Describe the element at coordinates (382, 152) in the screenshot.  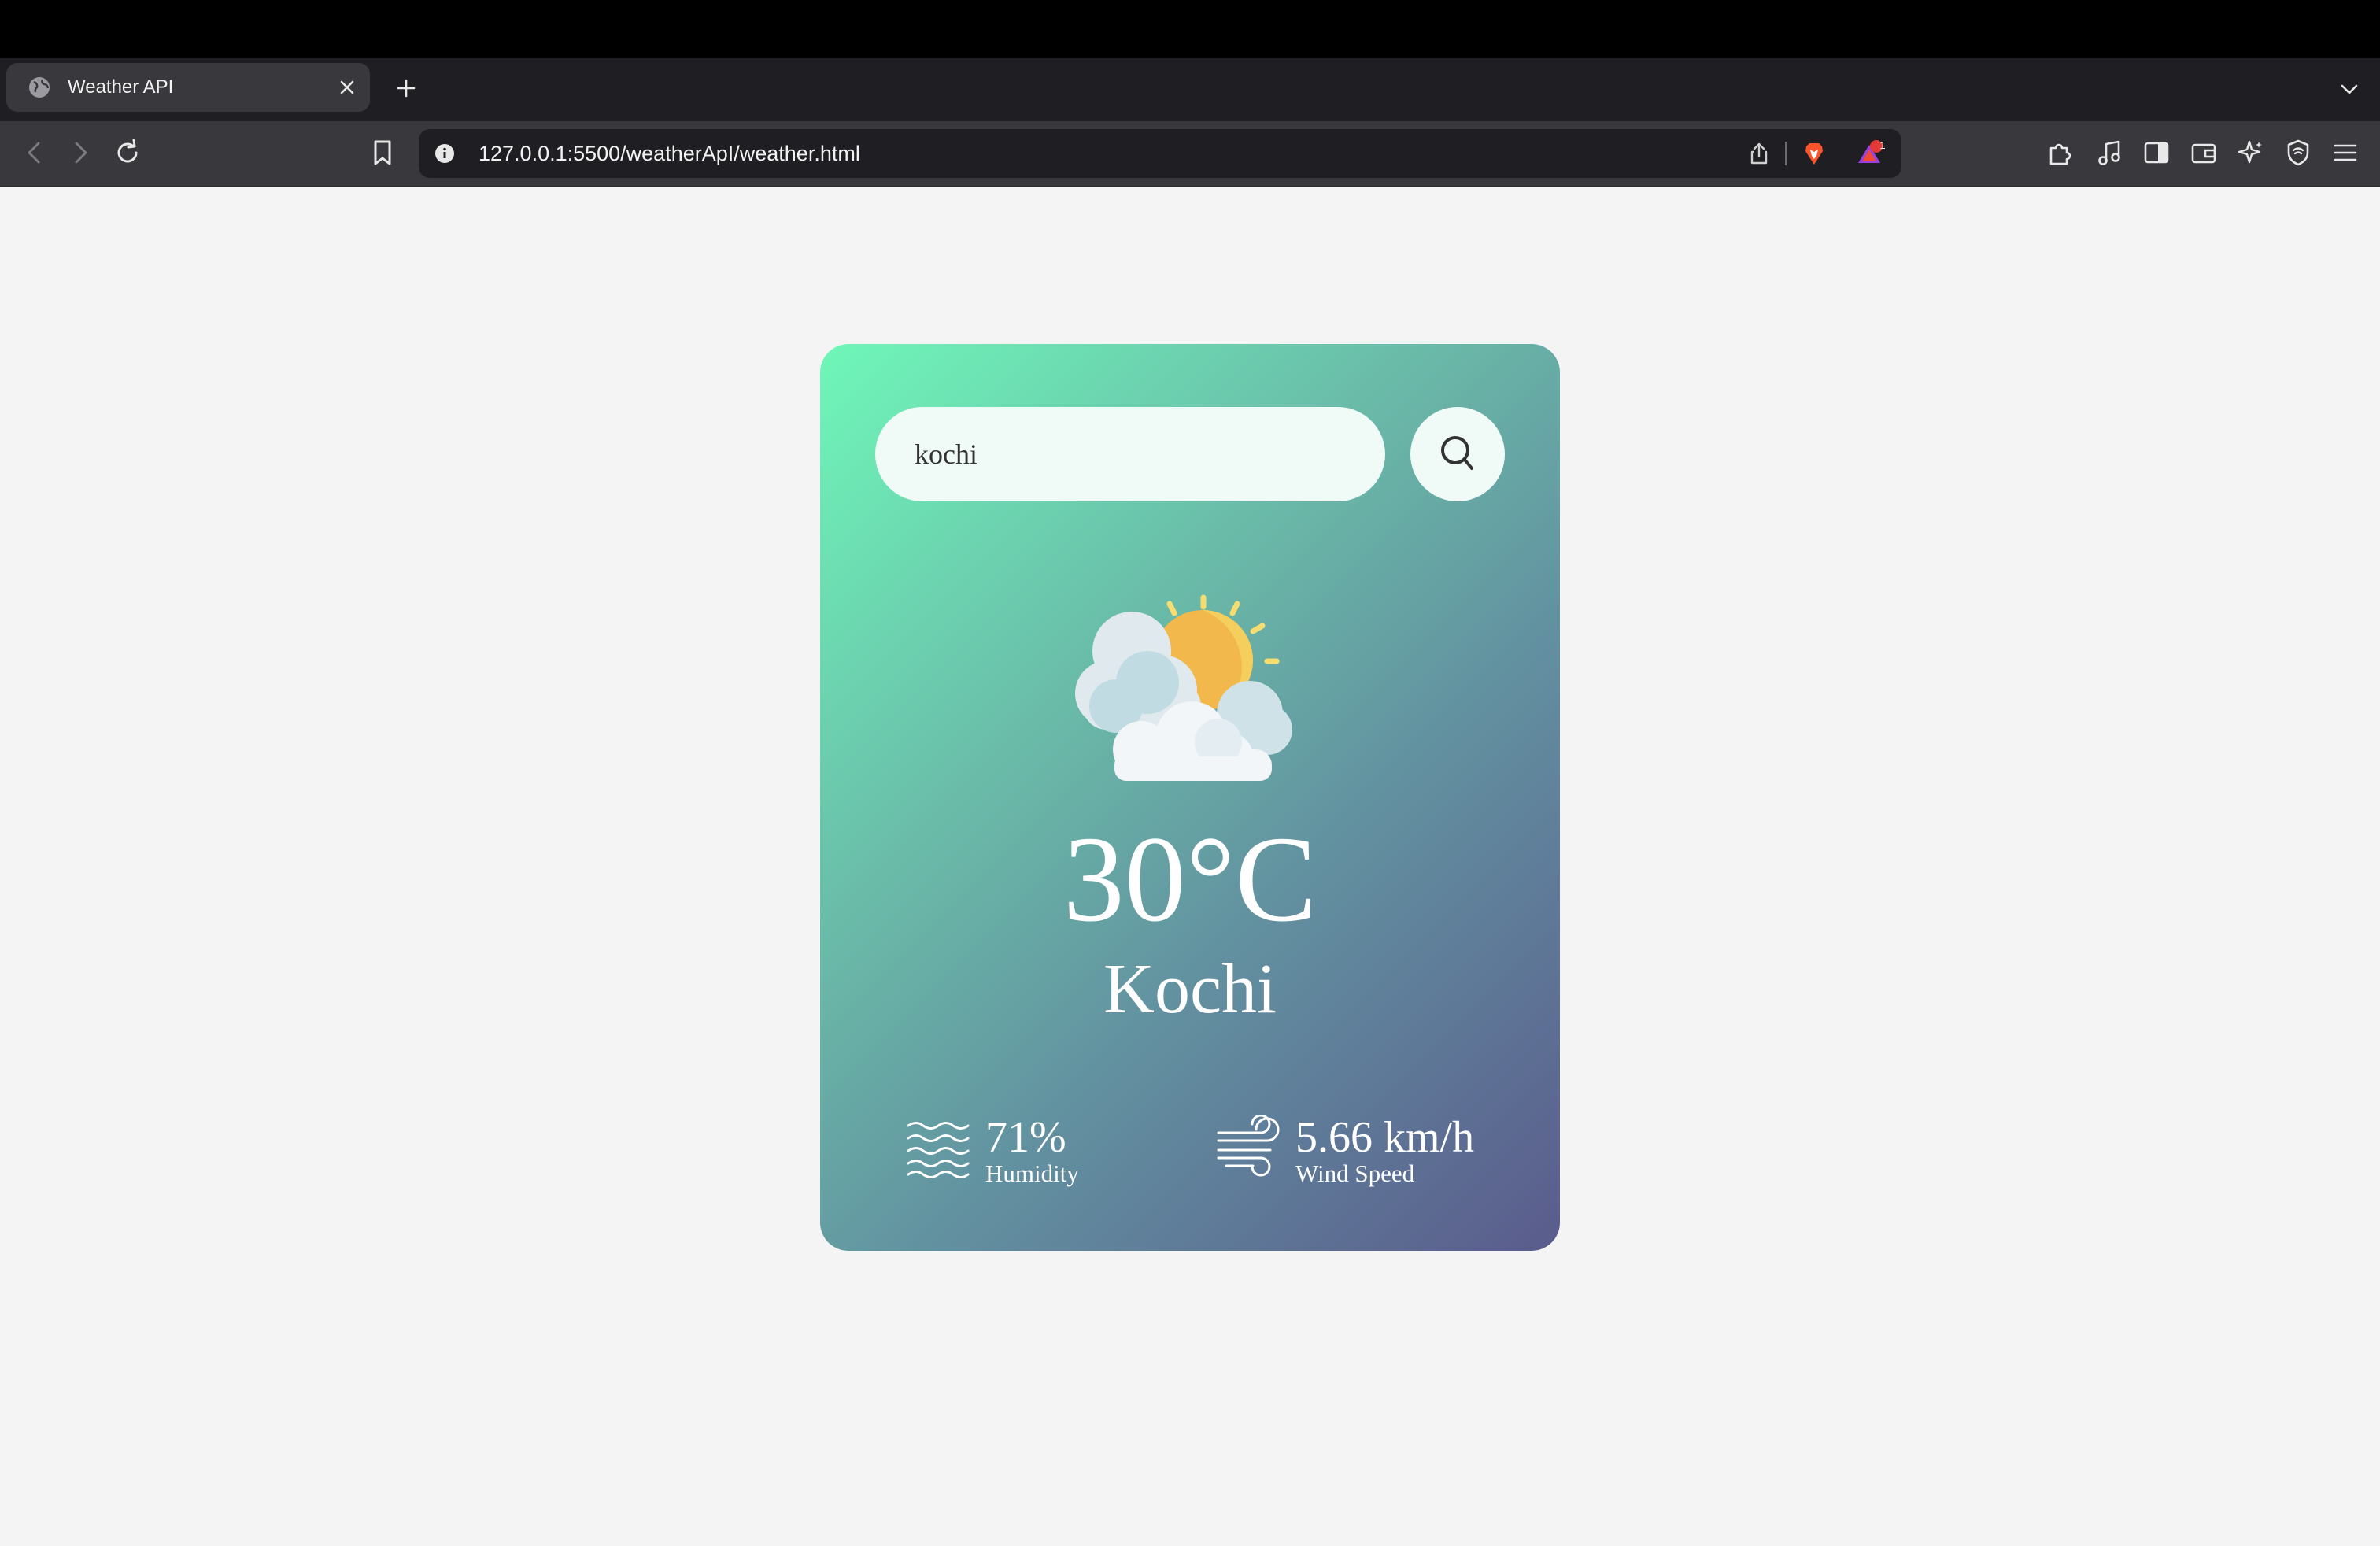
I see `bookmark-icon` at that location.